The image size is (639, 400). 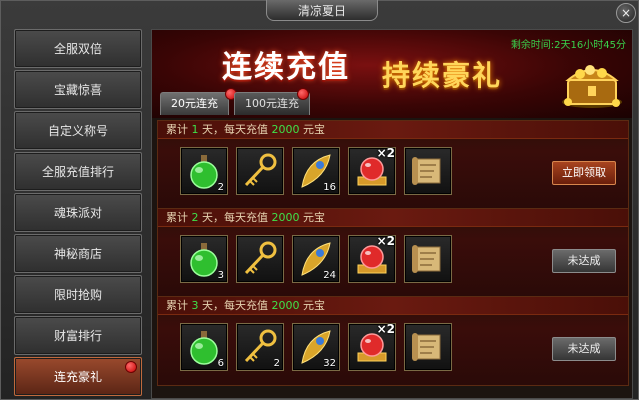 I want to click on reward-slot: 24, so click(x=316, y=259).